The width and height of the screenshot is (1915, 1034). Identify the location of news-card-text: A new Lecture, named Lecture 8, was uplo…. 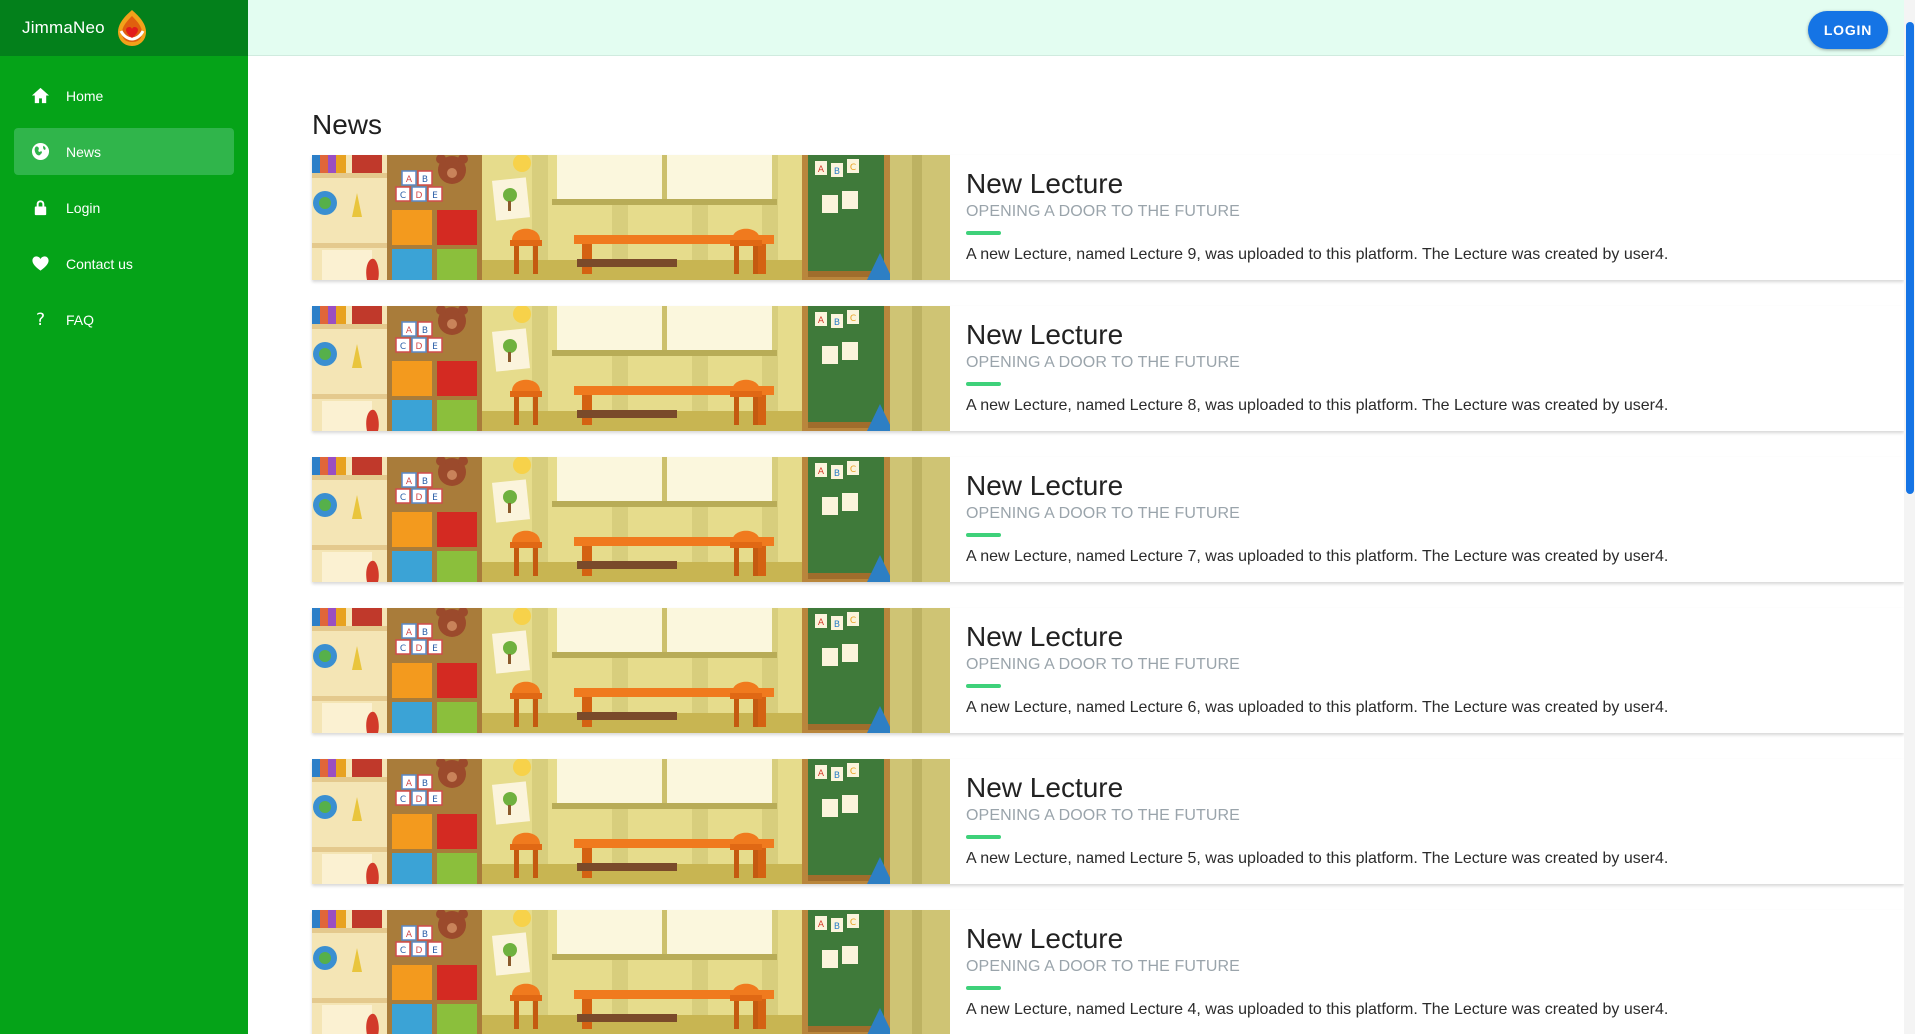
(1317, 405).